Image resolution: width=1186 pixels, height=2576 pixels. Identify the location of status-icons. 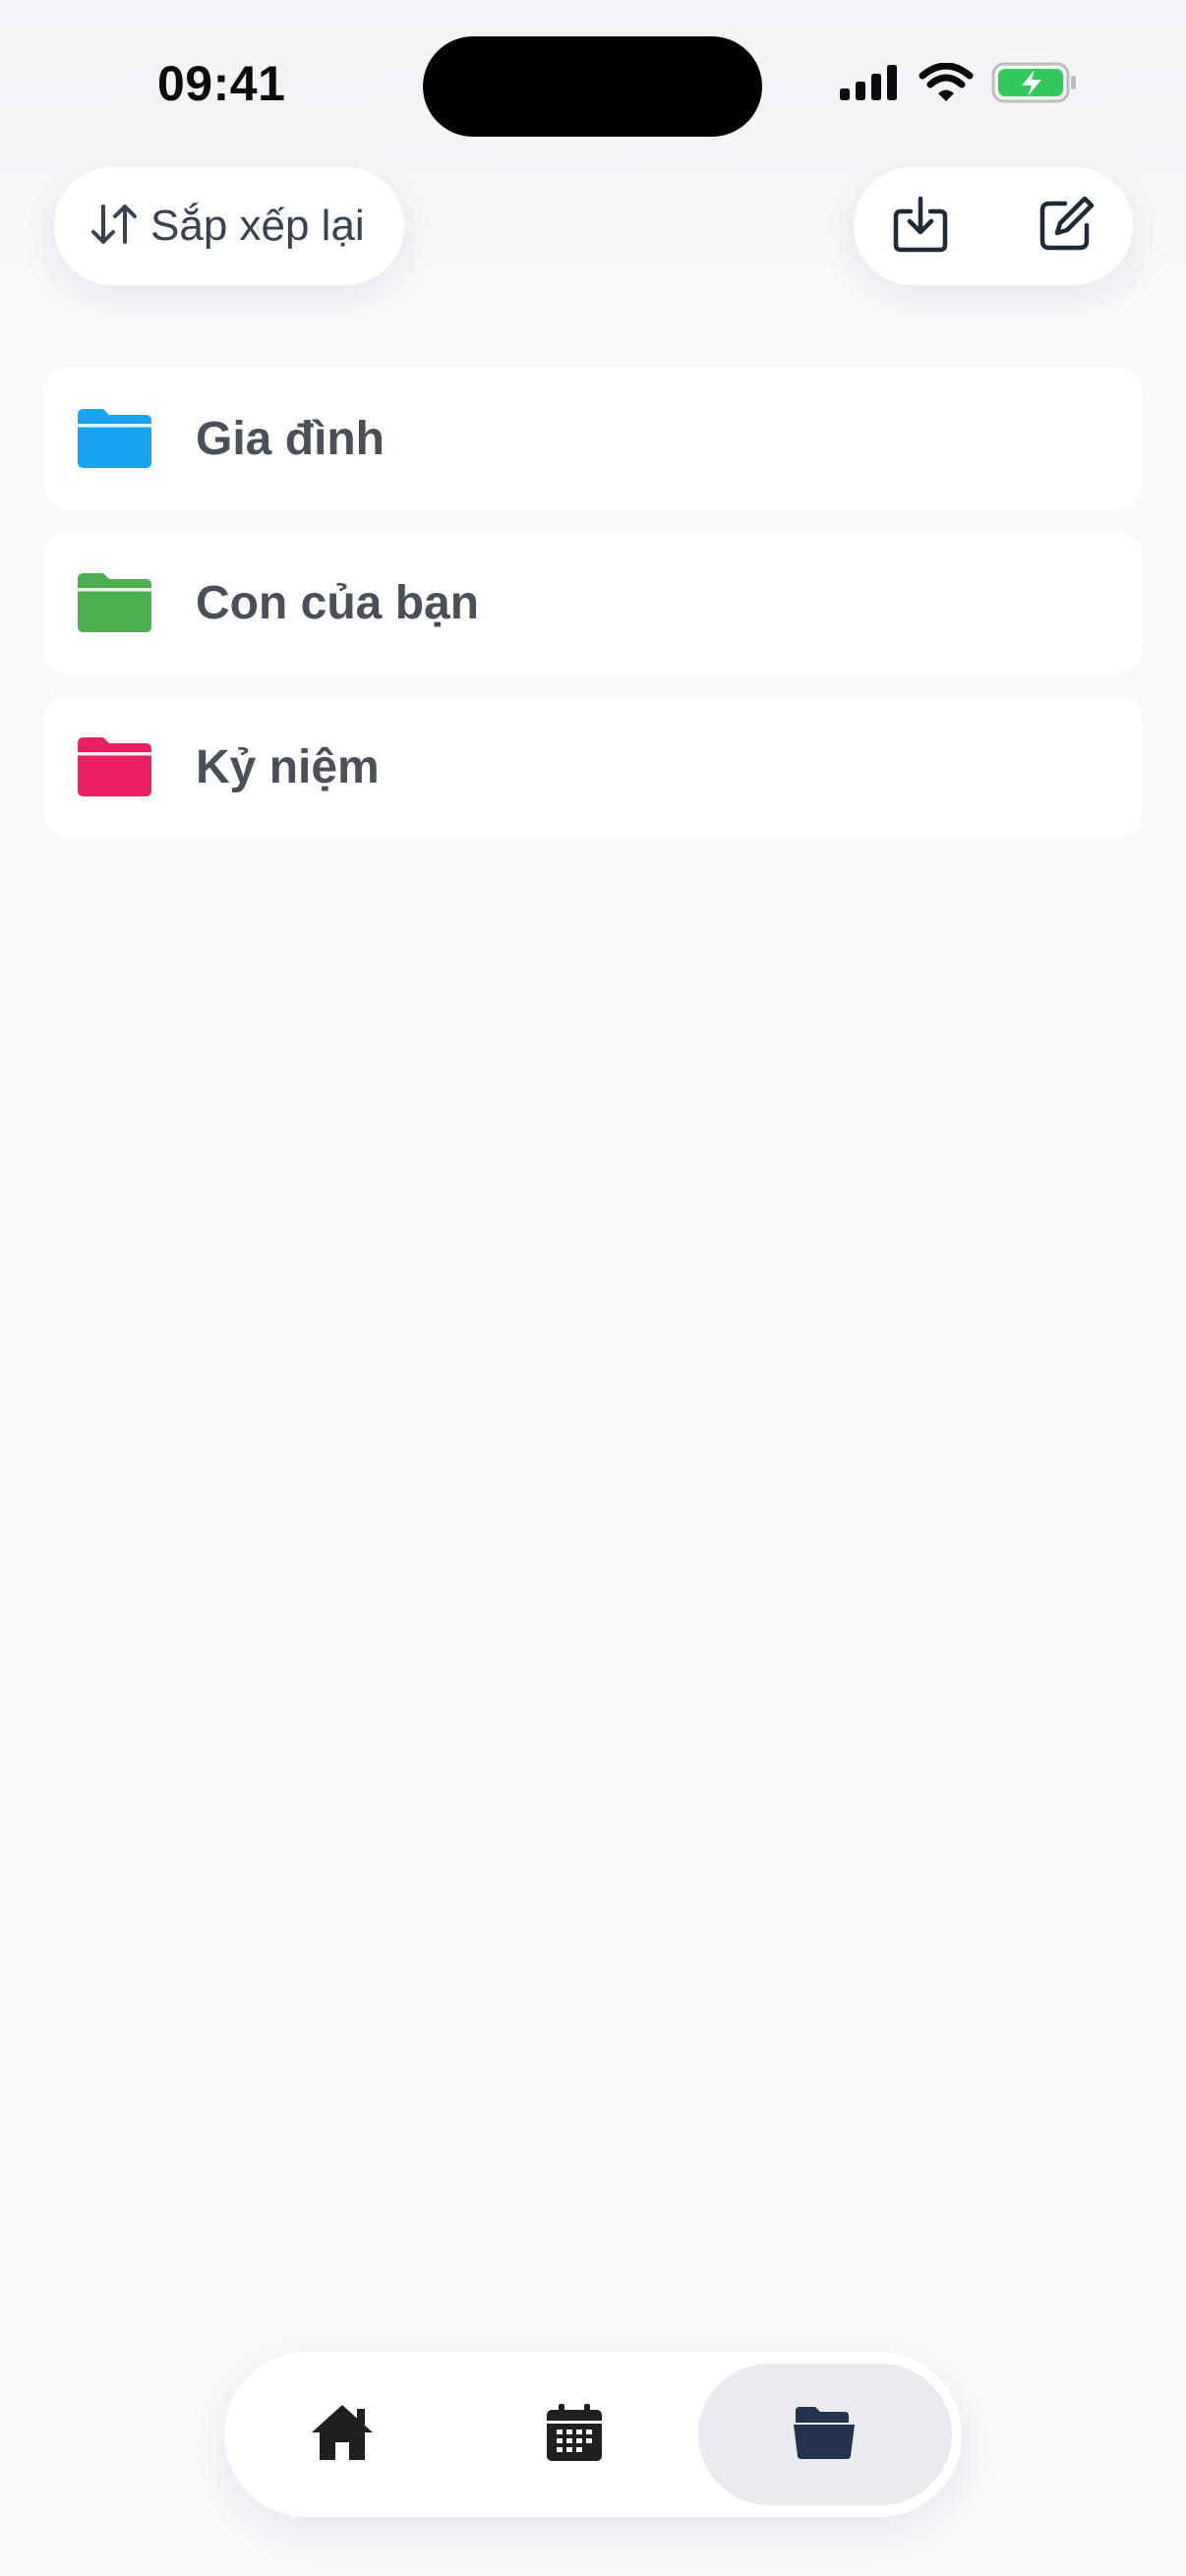
(958, 85).